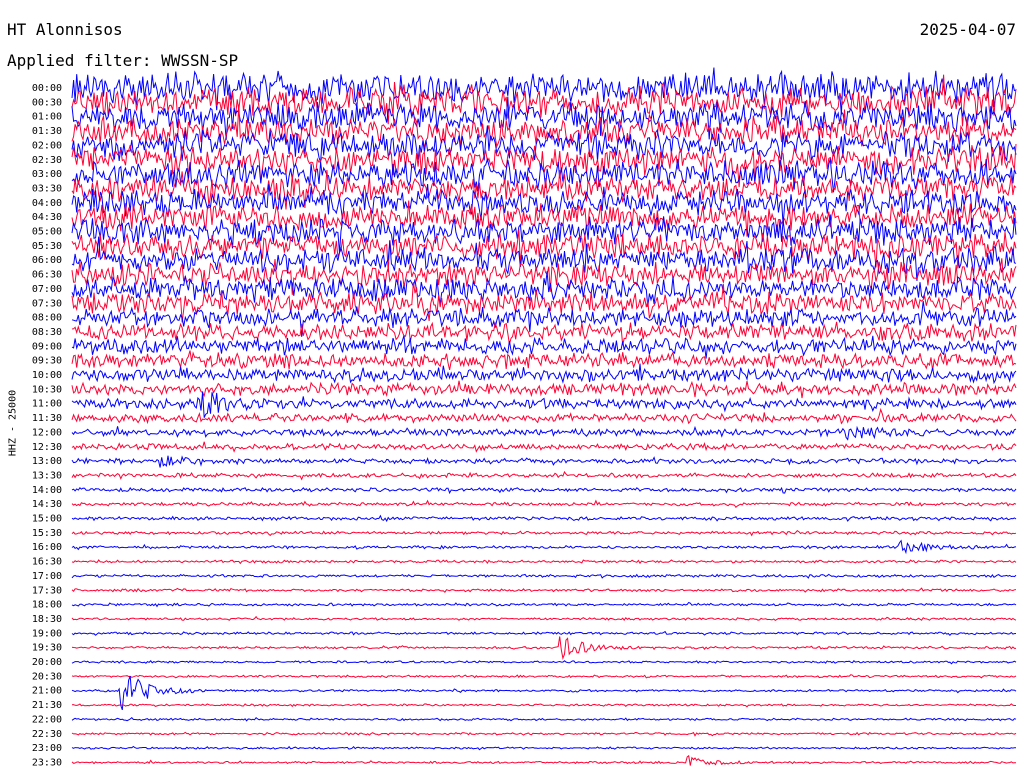  What do you see at coordinates (47, 332) in the screenshot?
I see `time-tick-label: 08:30` at bounding box center [47, 332].